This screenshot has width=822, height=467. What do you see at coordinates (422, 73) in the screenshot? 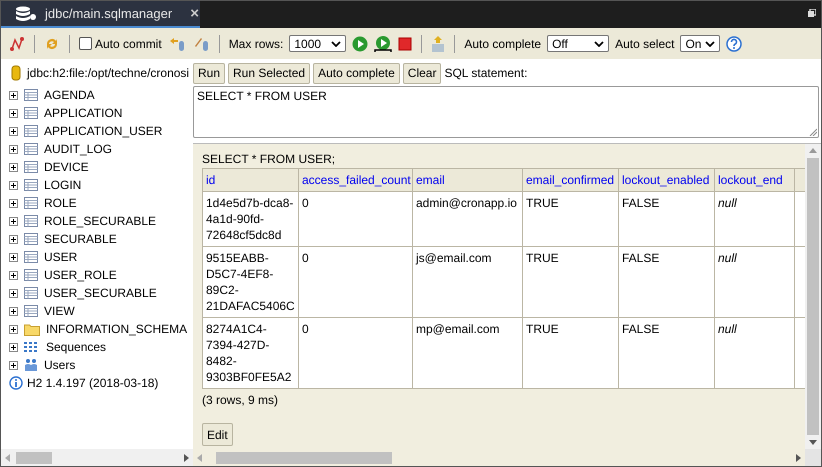
I see `query-button: Clear` at bounding box center [422, 73].